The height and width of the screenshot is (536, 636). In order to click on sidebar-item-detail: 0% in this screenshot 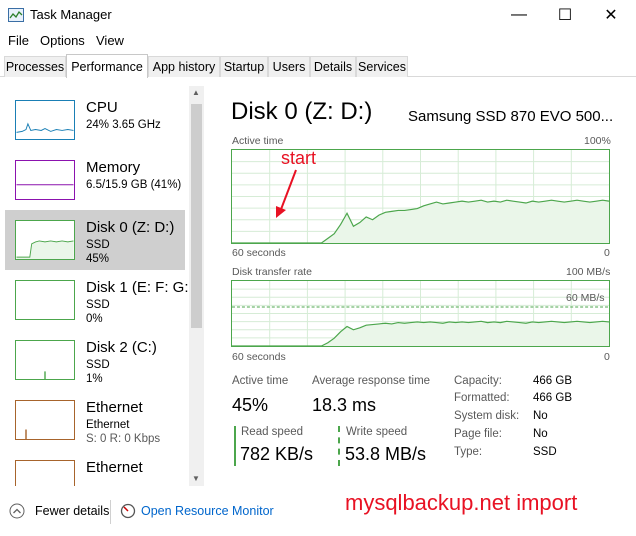, I will do `click(94, 319)`.